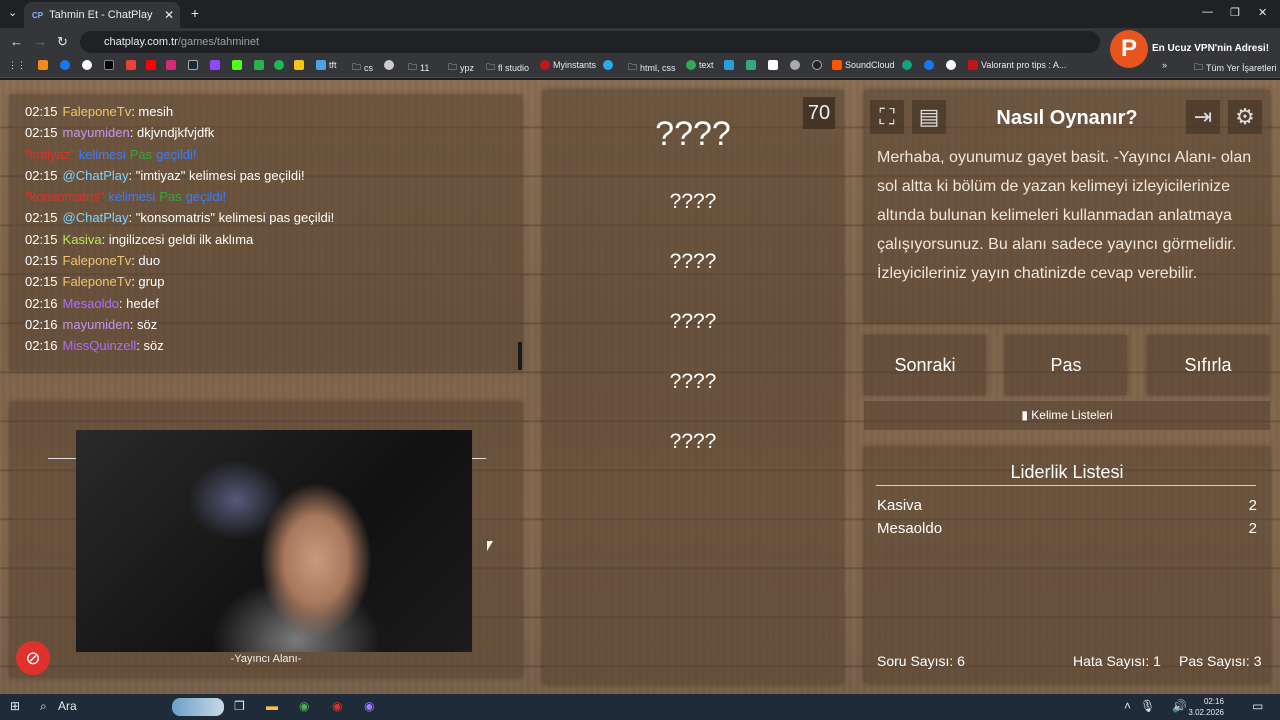 The width and height of the screenshot is (1280, 720). I want to click on bookmark-twitch-icon, so click(215, 65).